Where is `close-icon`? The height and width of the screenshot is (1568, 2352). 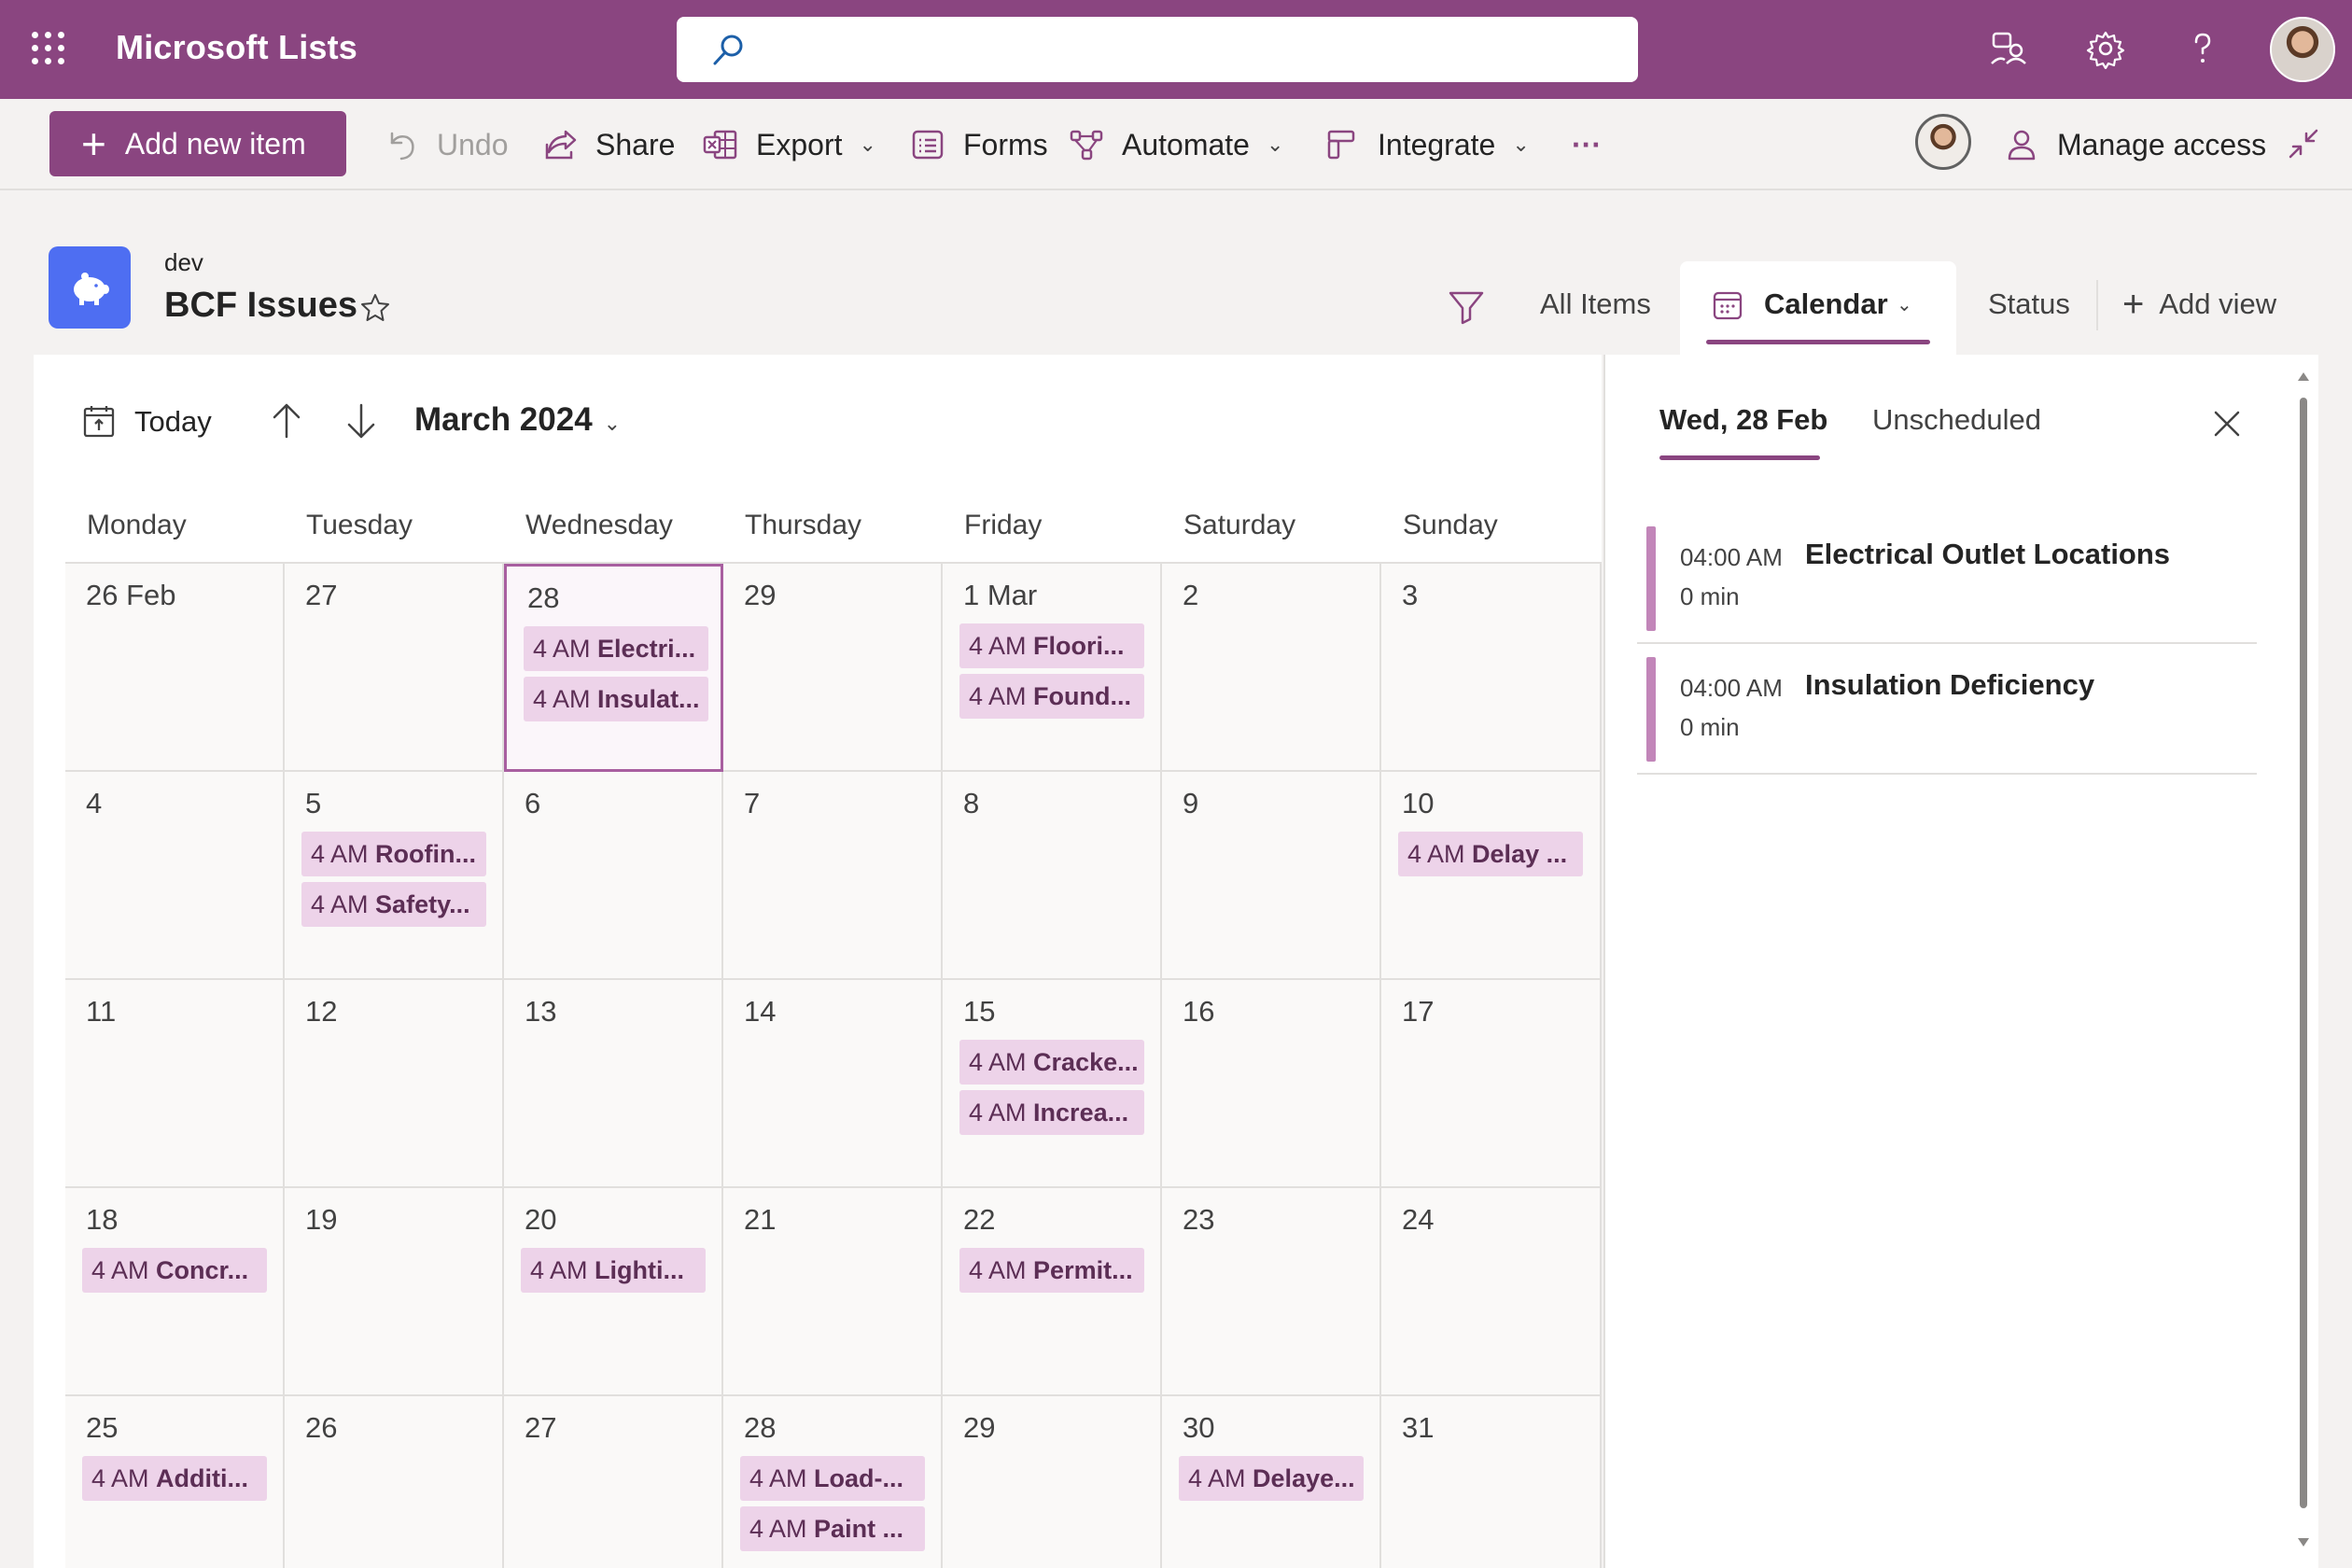
close-icon is located at coordinates (2227, 423).